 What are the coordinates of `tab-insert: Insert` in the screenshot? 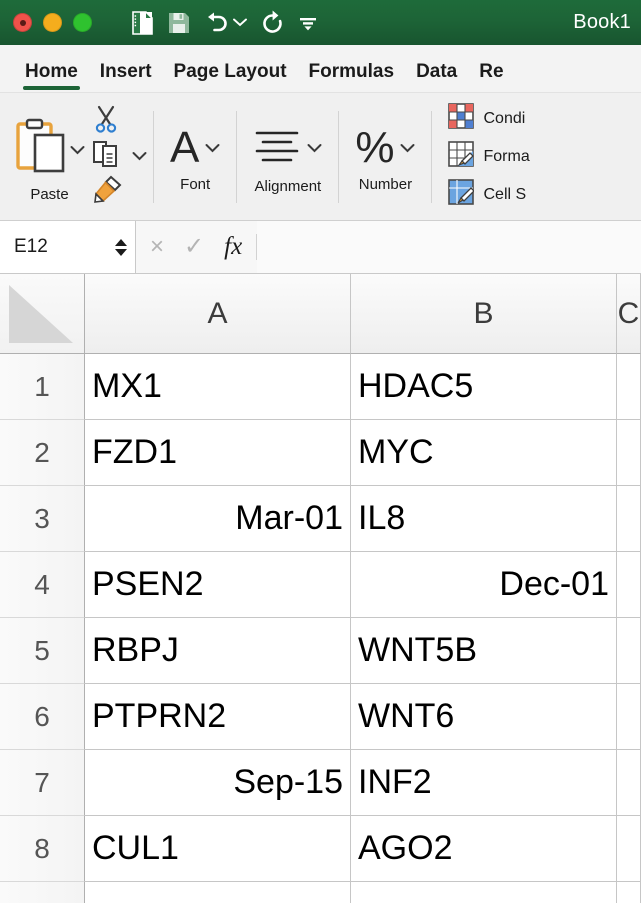 It's located at (126, 76).